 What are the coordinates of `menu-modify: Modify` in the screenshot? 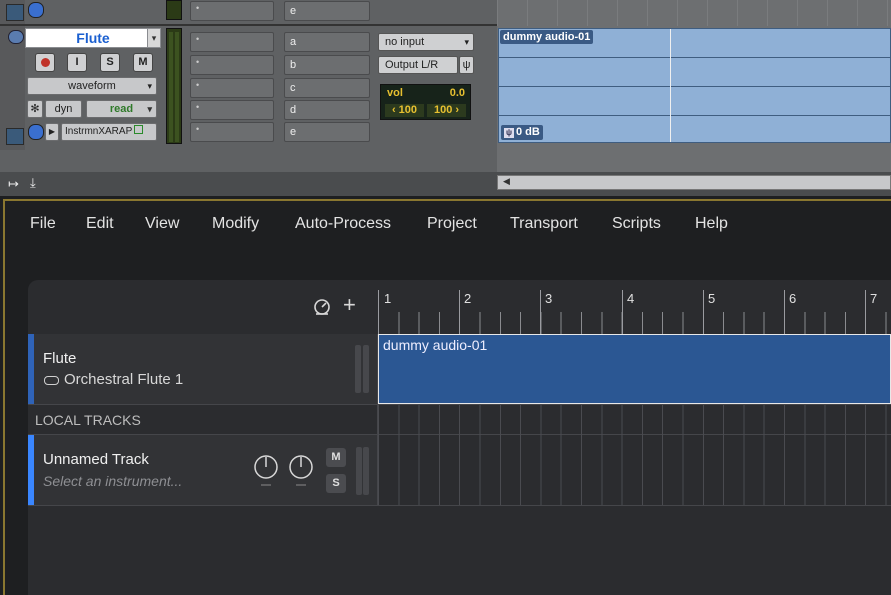 It's located at (235, 224).